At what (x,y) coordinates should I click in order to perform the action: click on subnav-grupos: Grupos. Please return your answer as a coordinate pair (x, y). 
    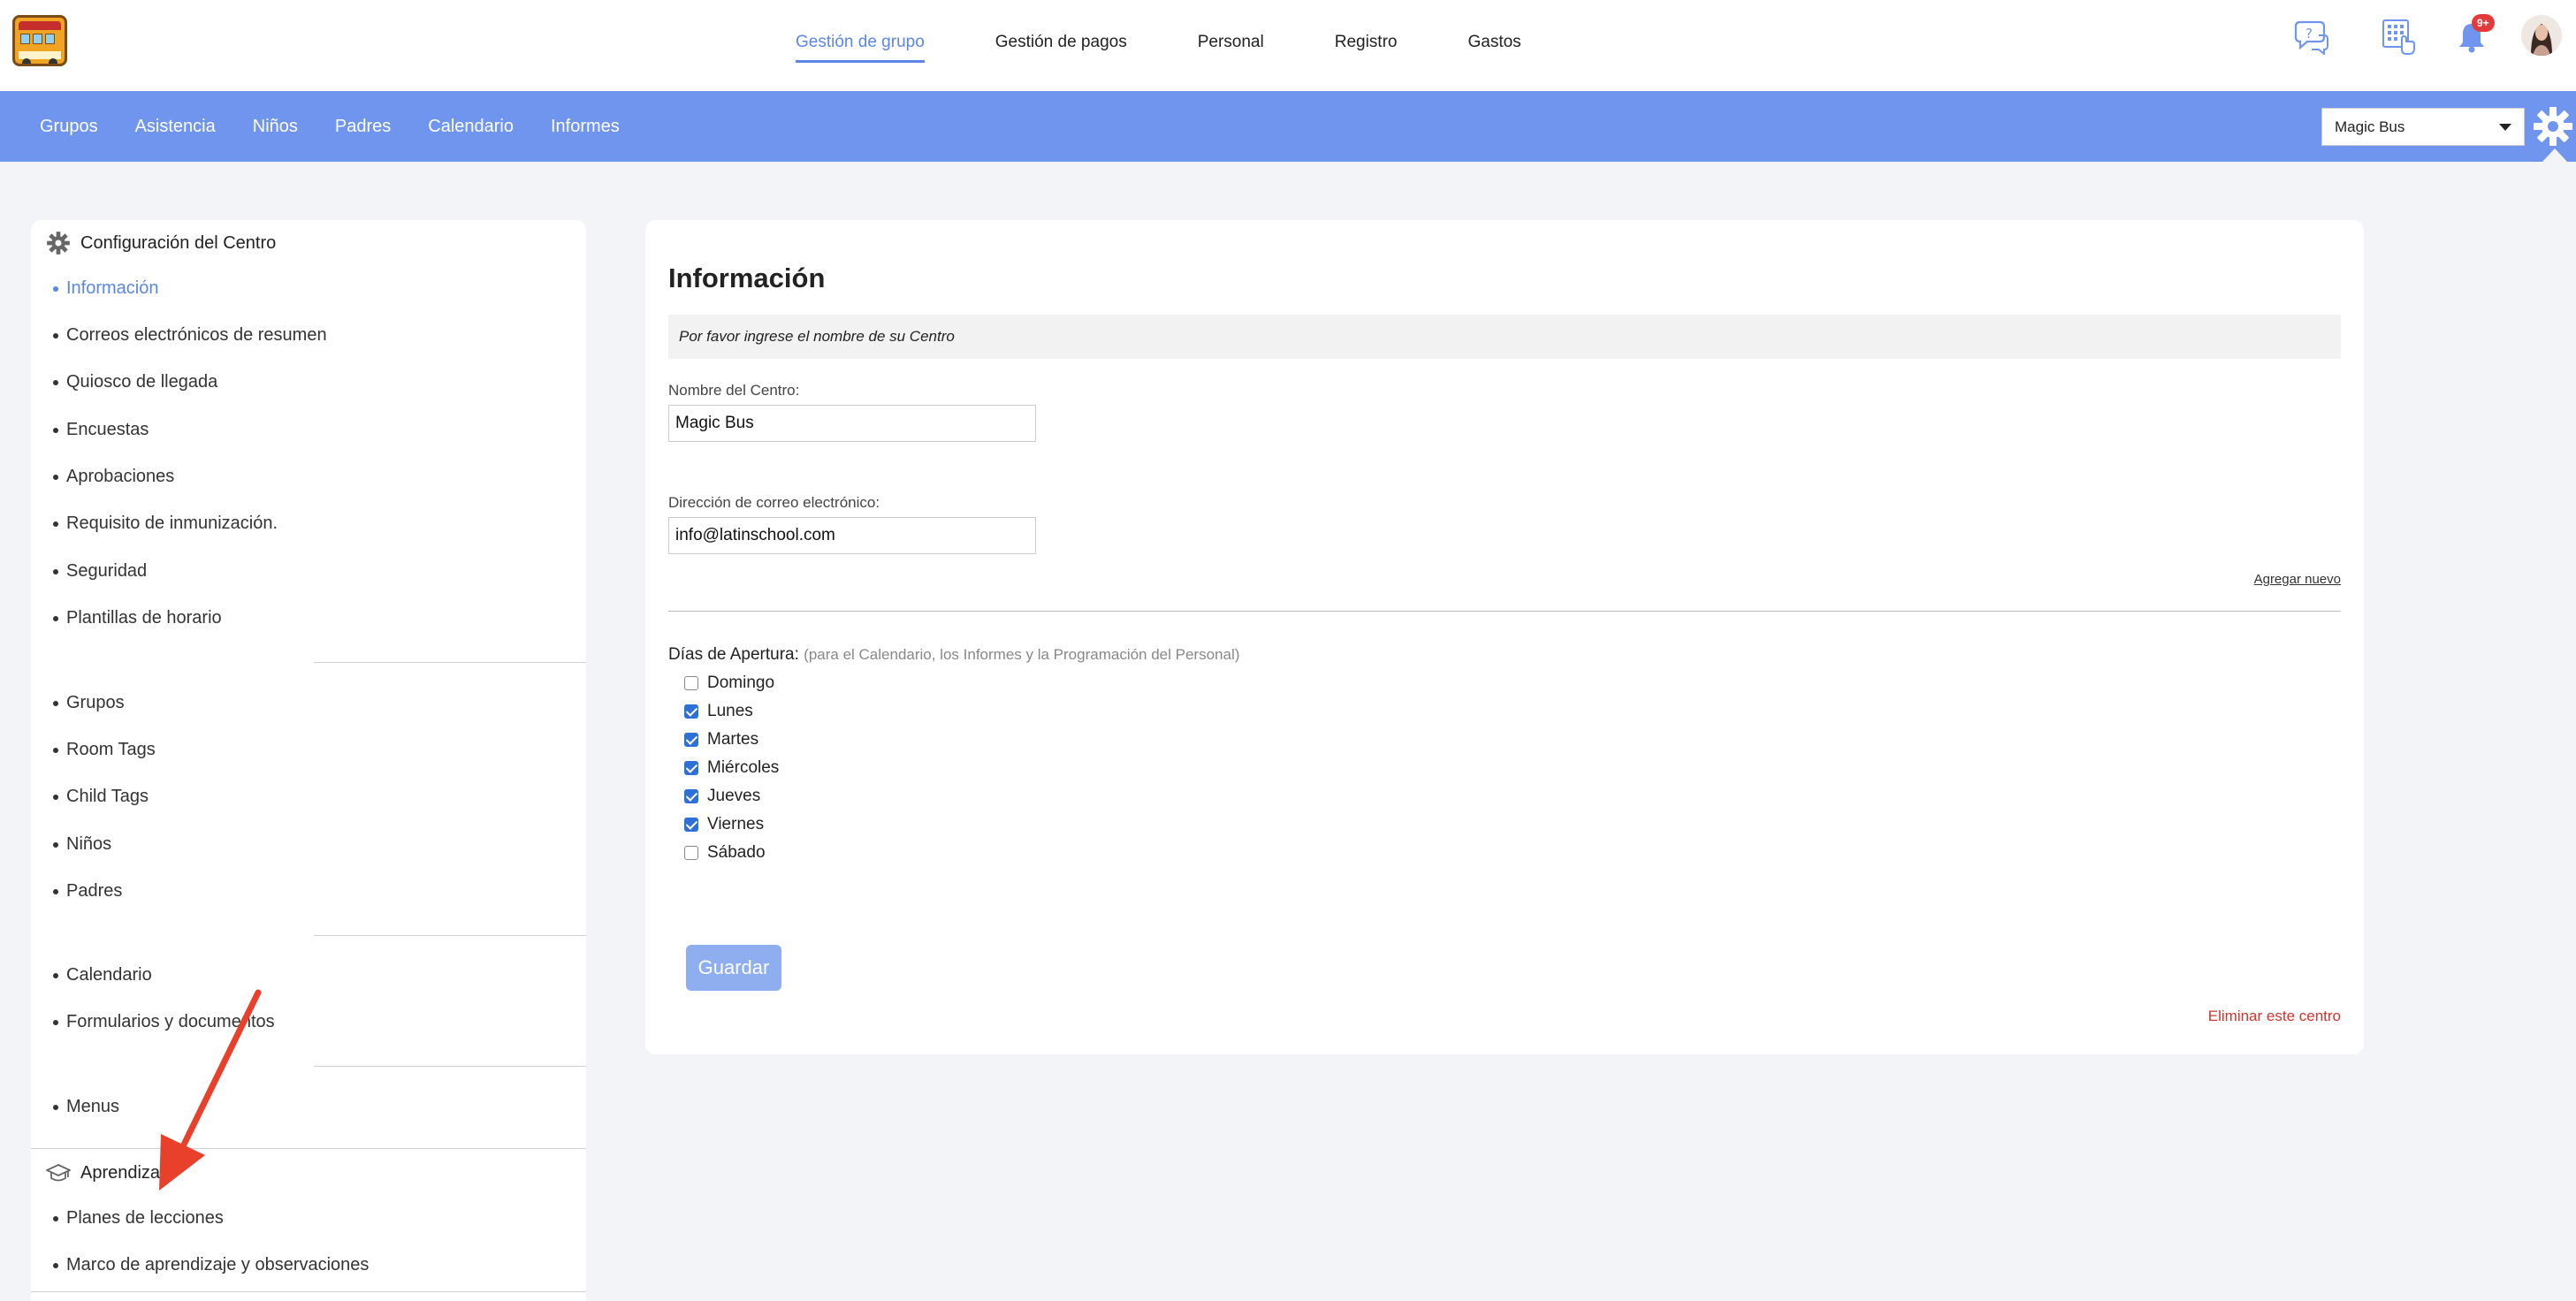
    Looking at the image, I should click on (69, 127).